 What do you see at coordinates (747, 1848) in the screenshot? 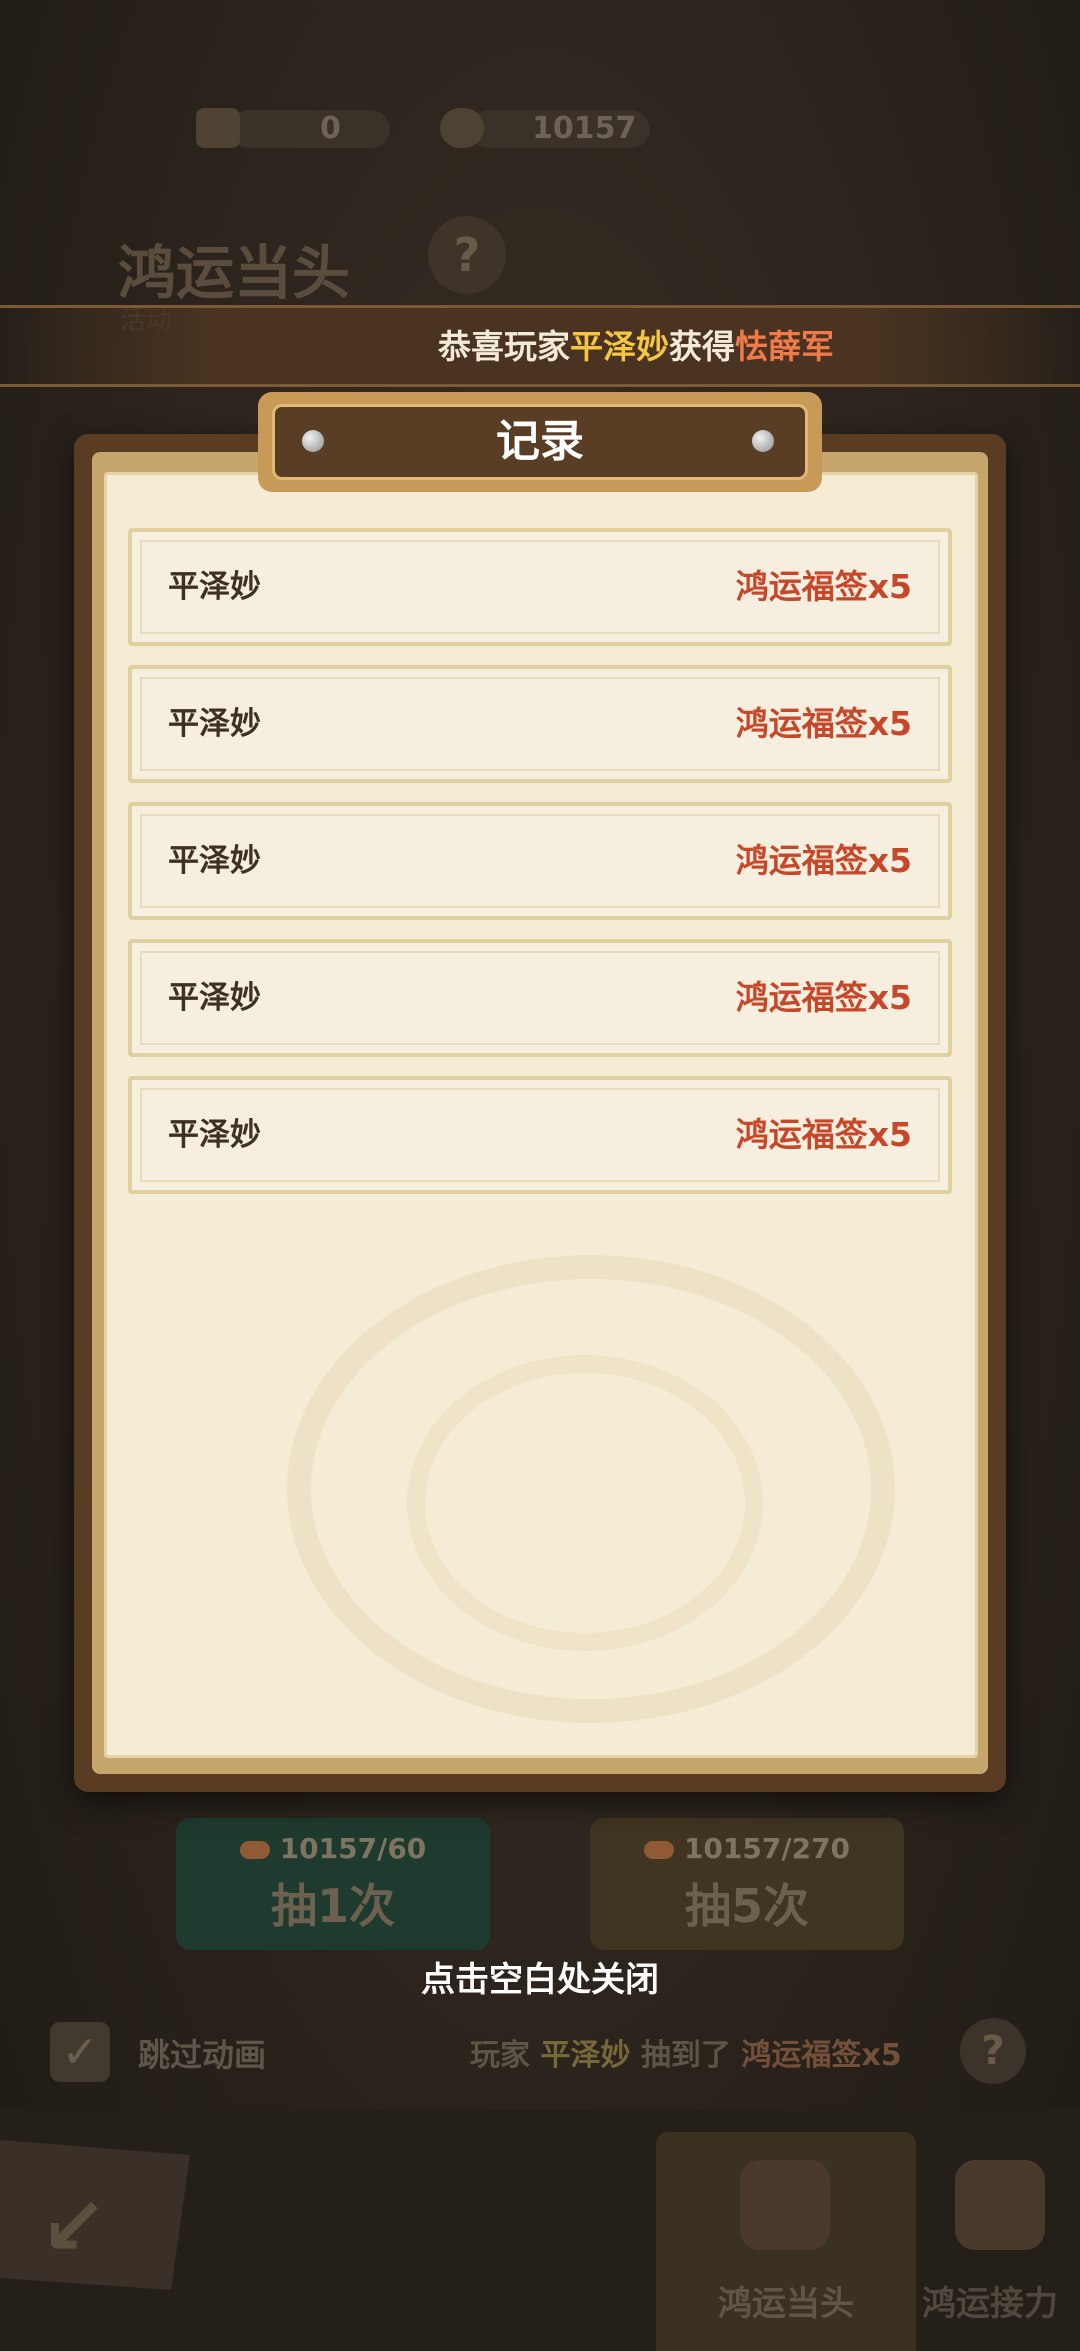
I see `draw-five-cost: 10157/270` at bounding box center [747, 1848].